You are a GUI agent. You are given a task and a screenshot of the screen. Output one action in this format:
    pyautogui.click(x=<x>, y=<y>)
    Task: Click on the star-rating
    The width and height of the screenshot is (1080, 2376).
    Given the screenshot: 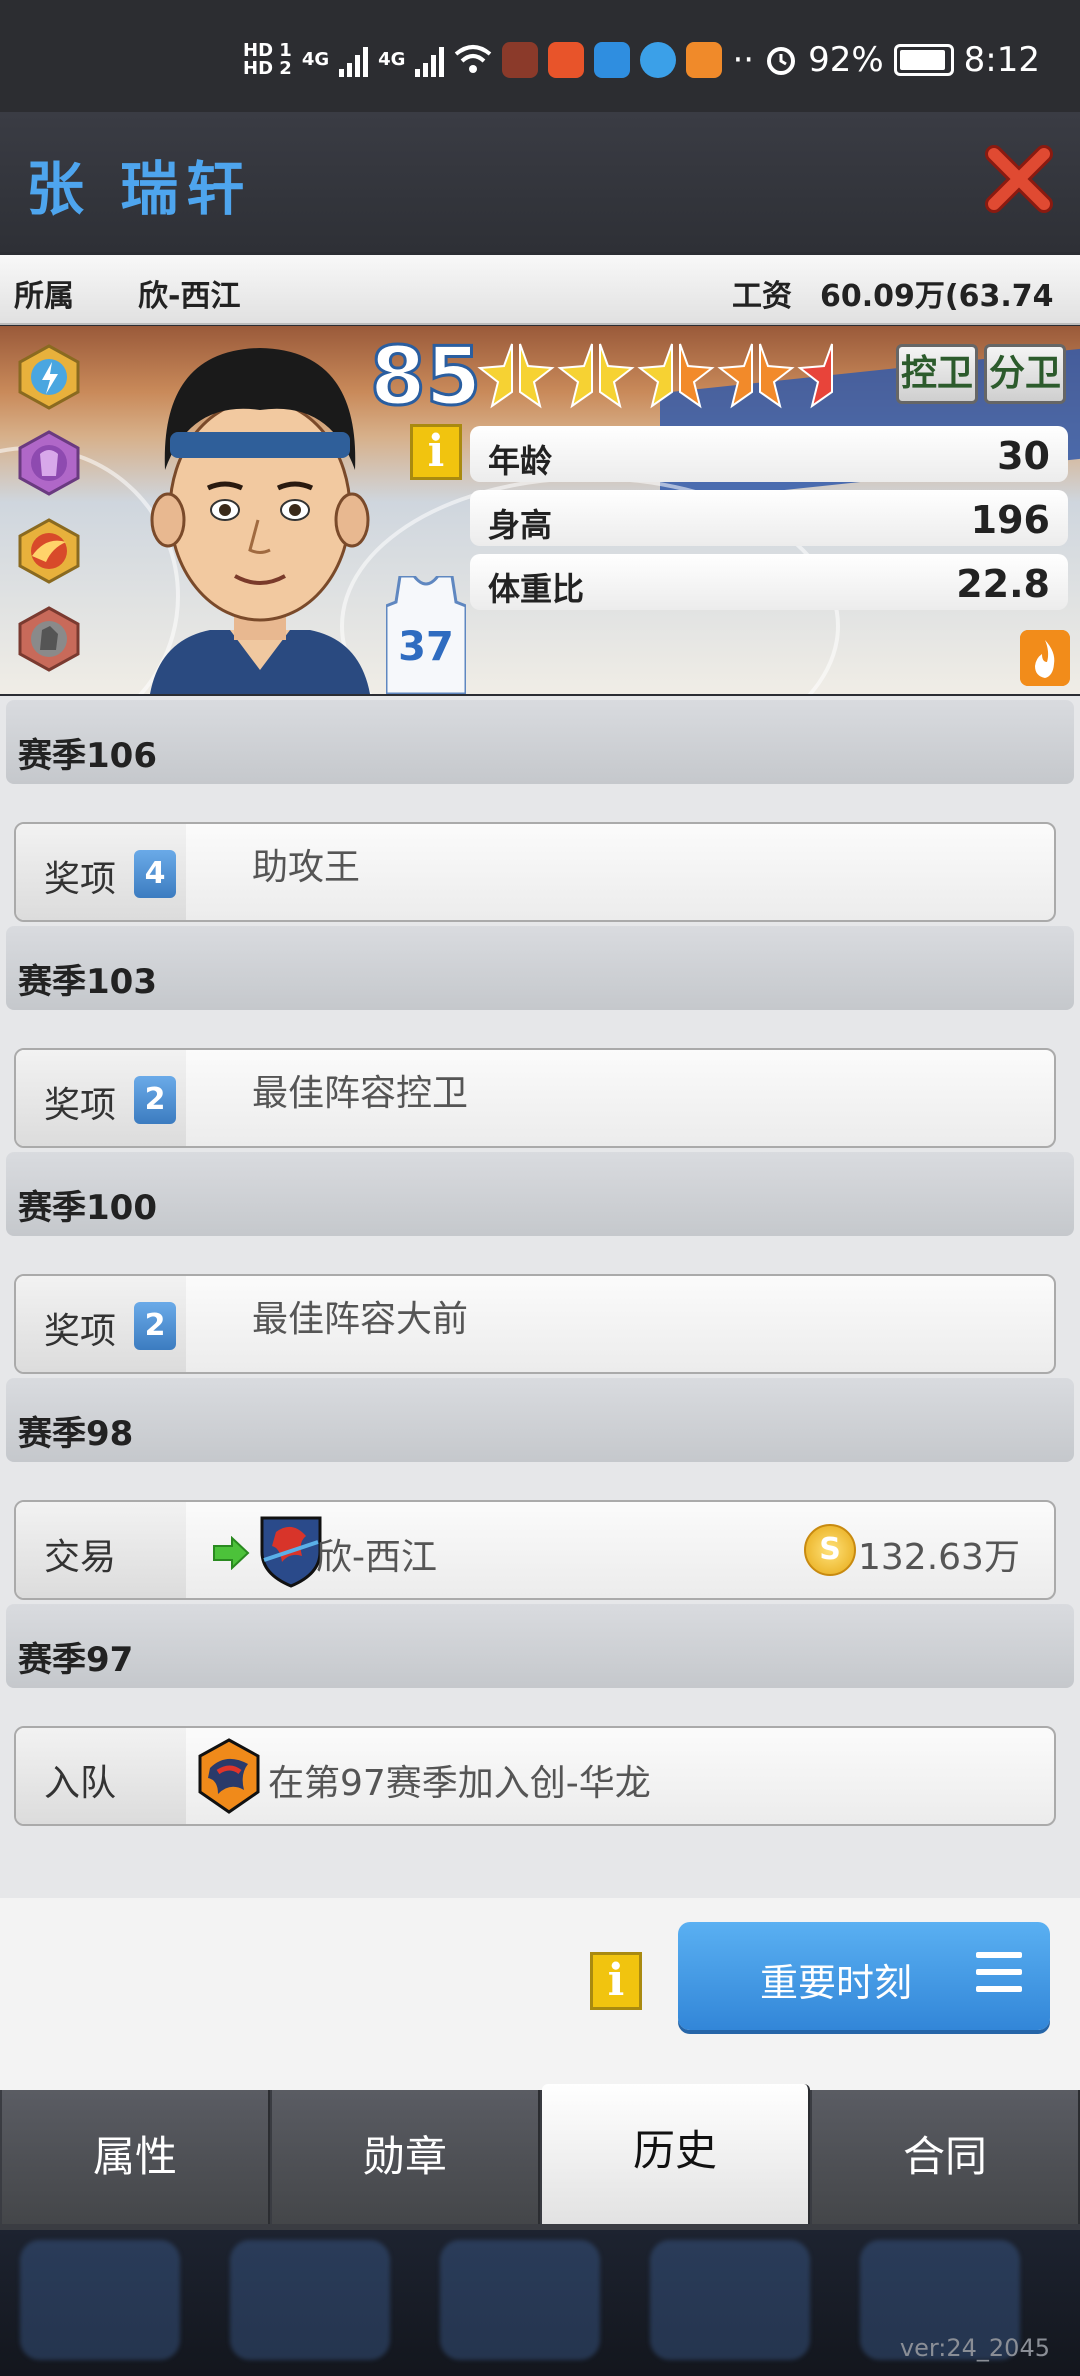 What is the action you would take?
    pyautogui.click(x=656, y=376)
    